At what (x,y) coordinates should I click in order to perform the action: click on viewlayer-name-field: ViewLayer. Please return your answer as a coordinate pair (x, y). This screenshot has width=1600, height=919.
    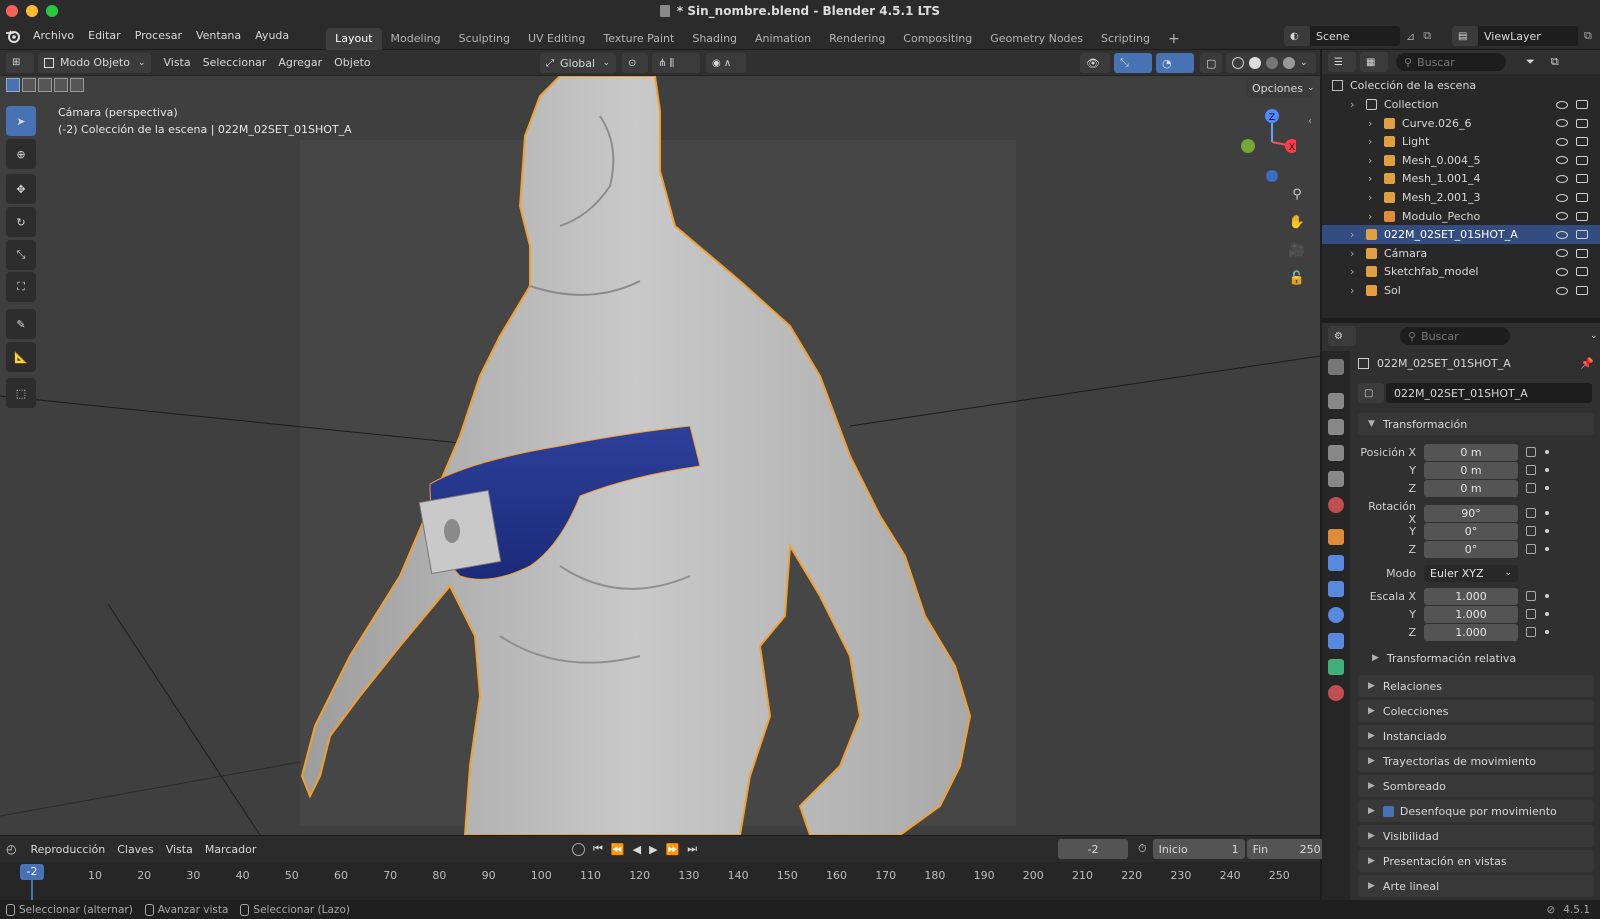
    Looking at the image, I should click on (1528, 36).